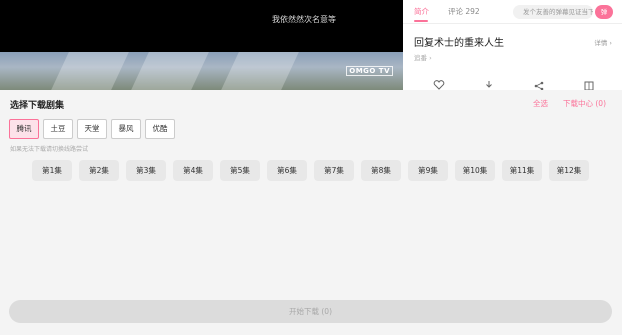 The height and width of the screenshot is (335, 622). What do you see at coordinates (92, 129) in the screenshot?
I see `source-tiantang: 天堂` at bounding box center [92, 129].